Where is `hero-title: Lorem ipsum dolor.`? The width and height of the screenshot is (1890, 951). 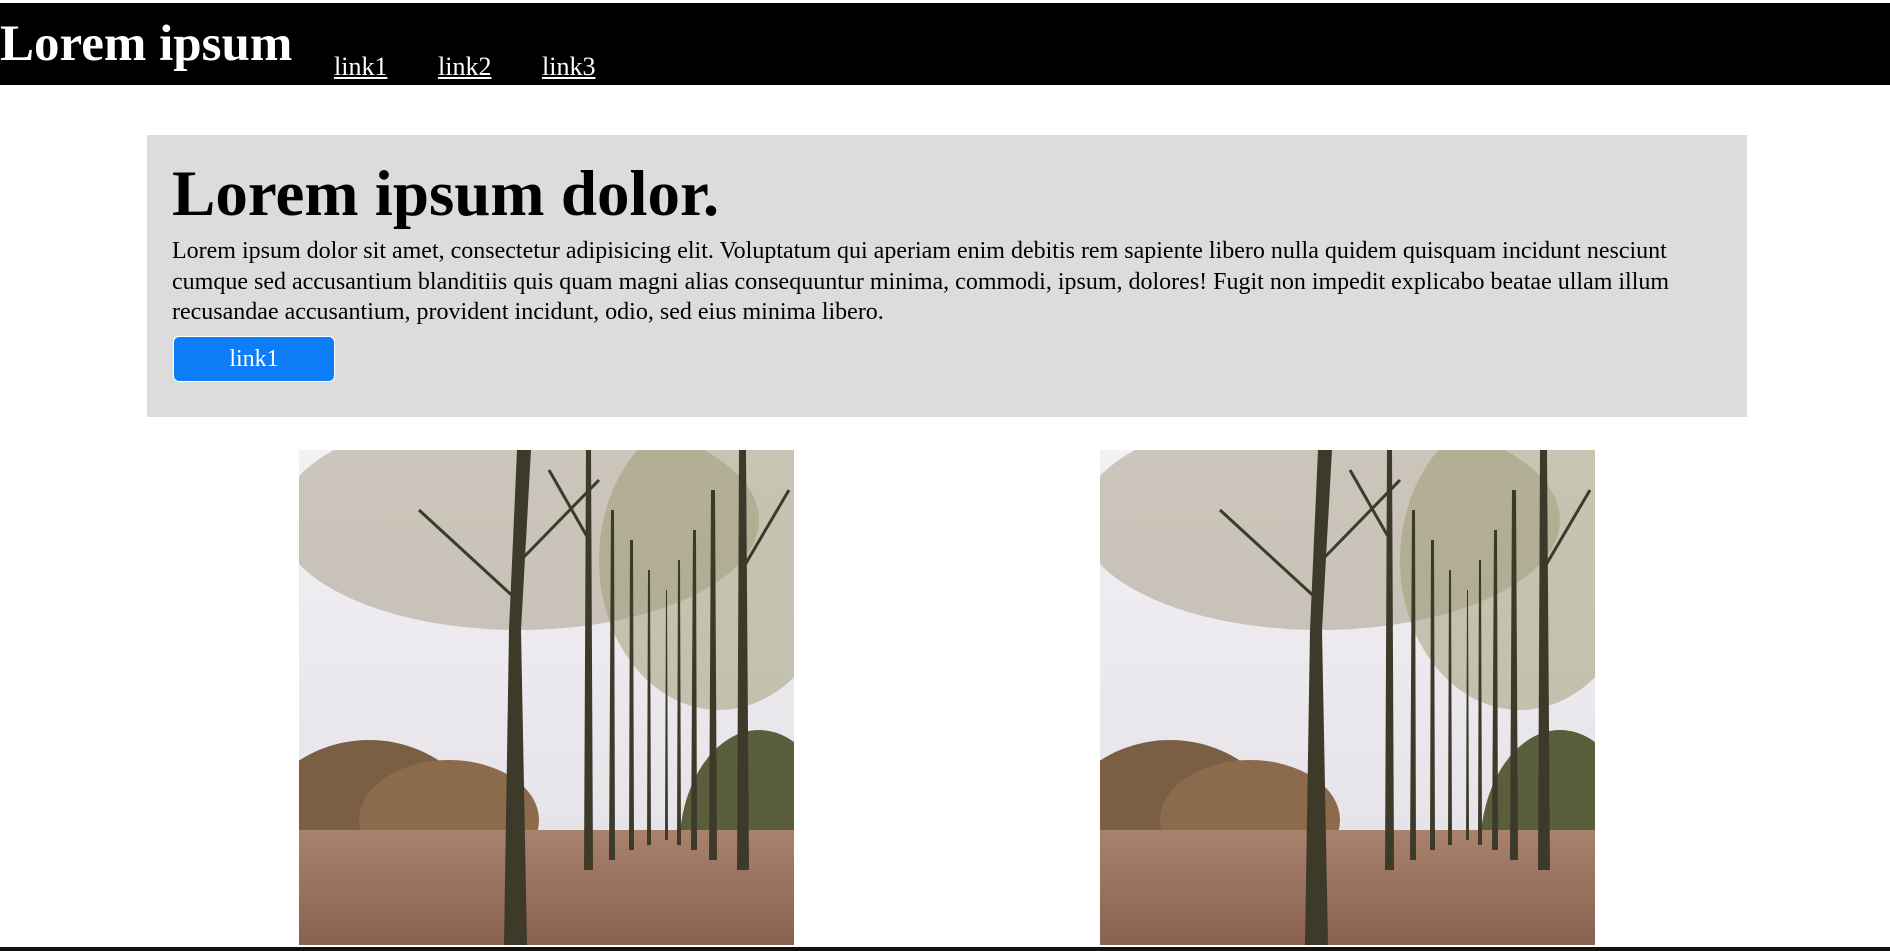 hero-title: Lorem ipsum dolor. is located at coordinates (446, 194).